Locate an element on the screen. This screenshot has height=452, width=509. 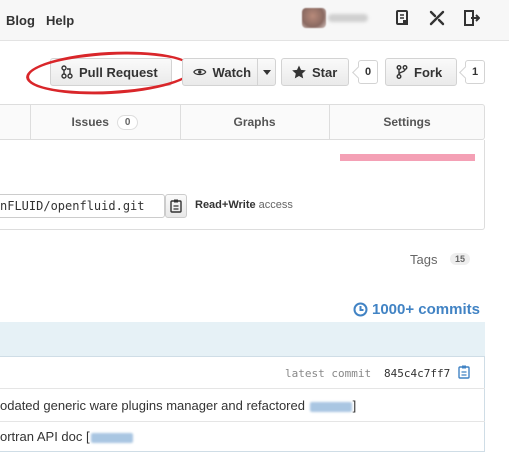
tags-link: Tags is located at coordinates (423, 259).